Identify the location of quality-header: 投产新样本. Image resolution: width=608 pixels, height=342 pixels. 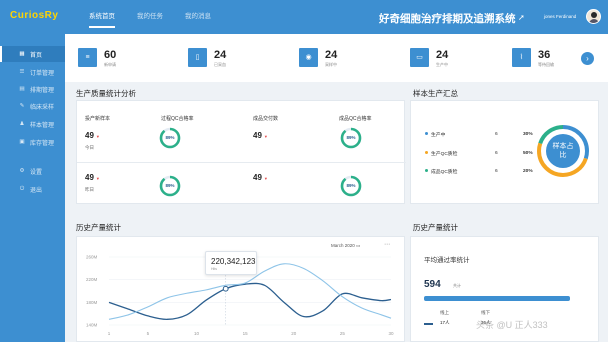
(98, 119).